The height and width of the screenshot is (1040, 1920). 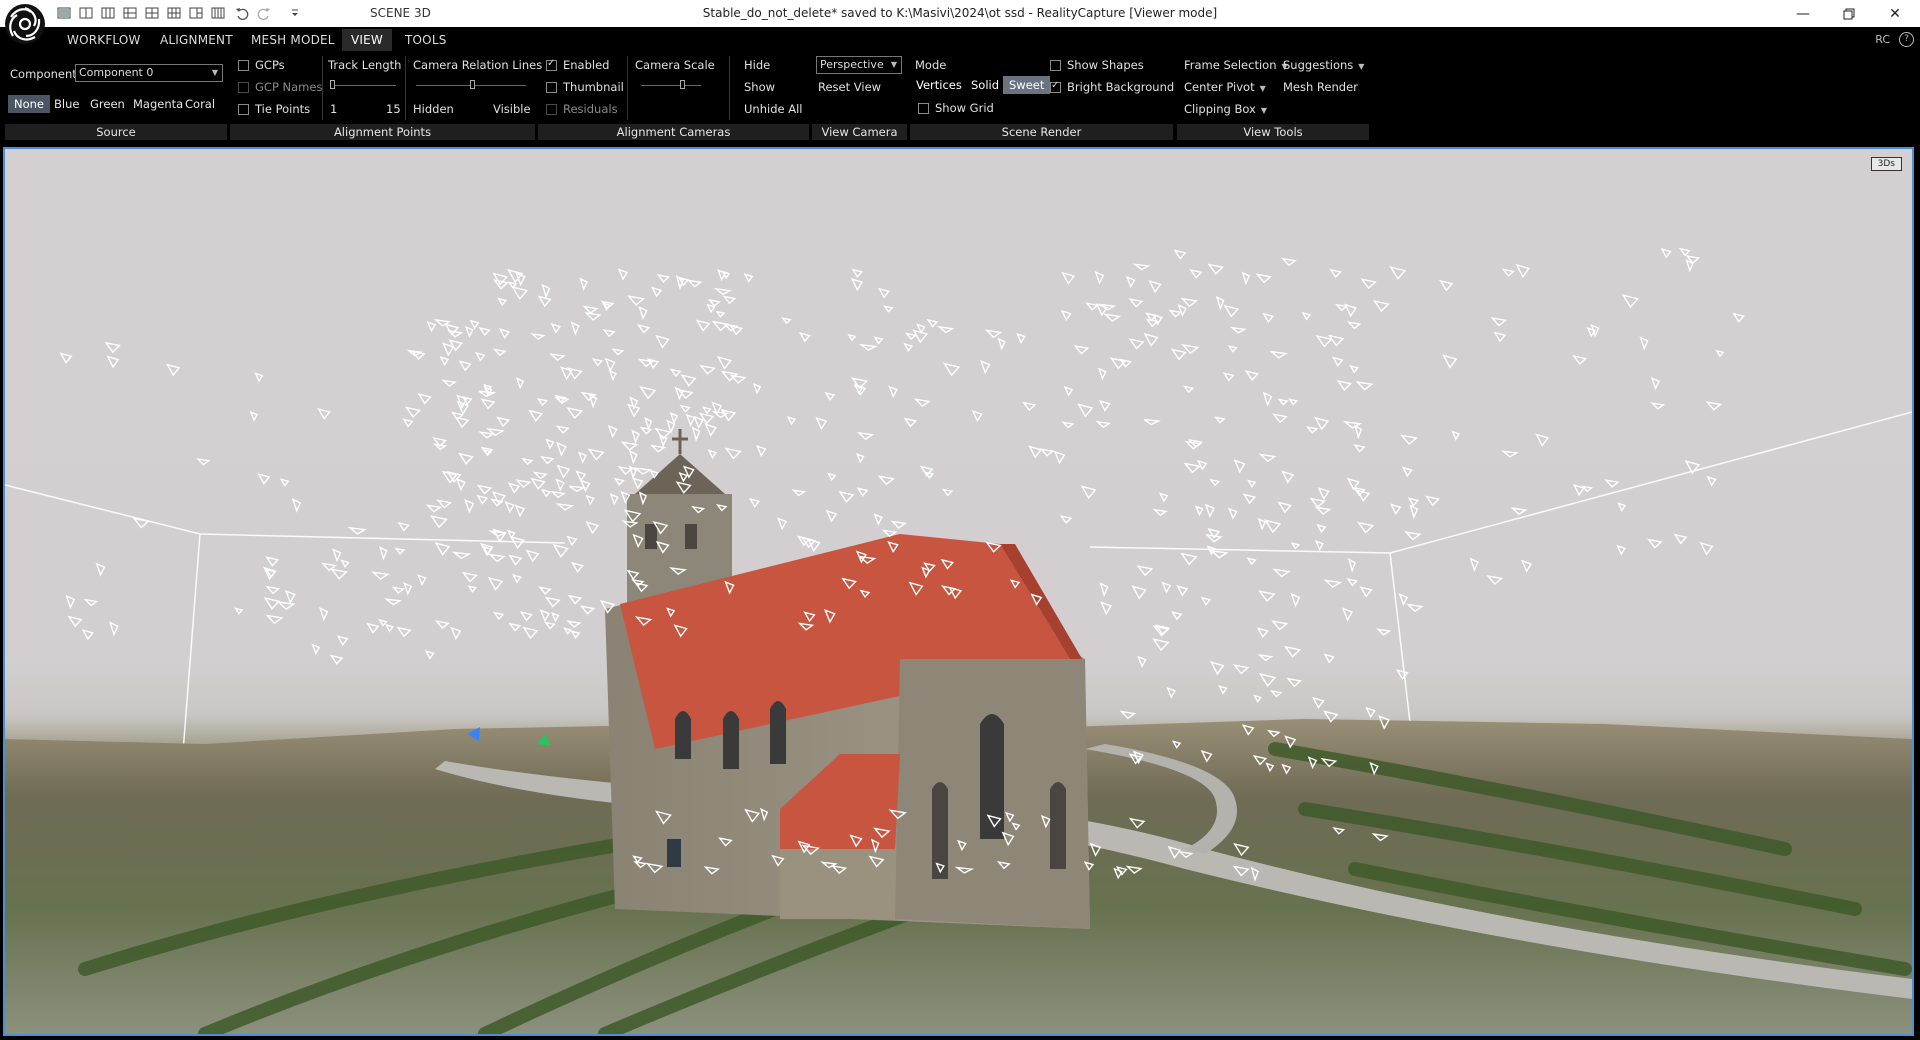 I want to click on residuals-checkbox, so click(x=551, y=109).